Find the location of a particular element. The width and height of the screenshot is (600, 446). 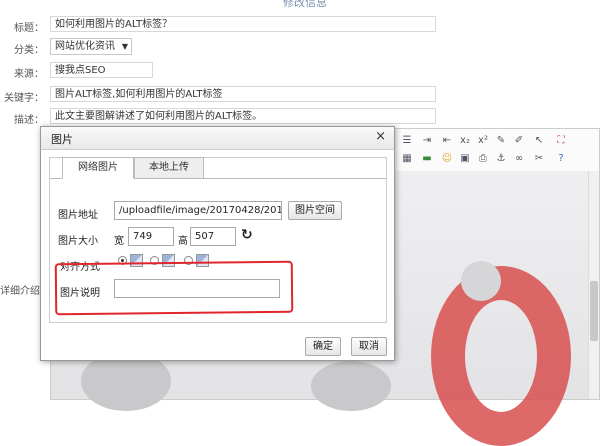

illustration-head is located at coordinates (481, 281).